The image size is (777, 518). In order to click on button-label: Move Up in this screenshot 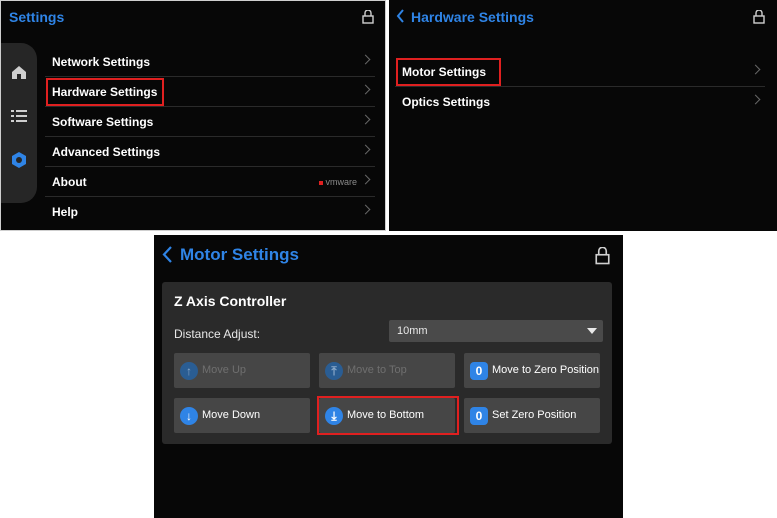, I will do `click(224, 370)`.